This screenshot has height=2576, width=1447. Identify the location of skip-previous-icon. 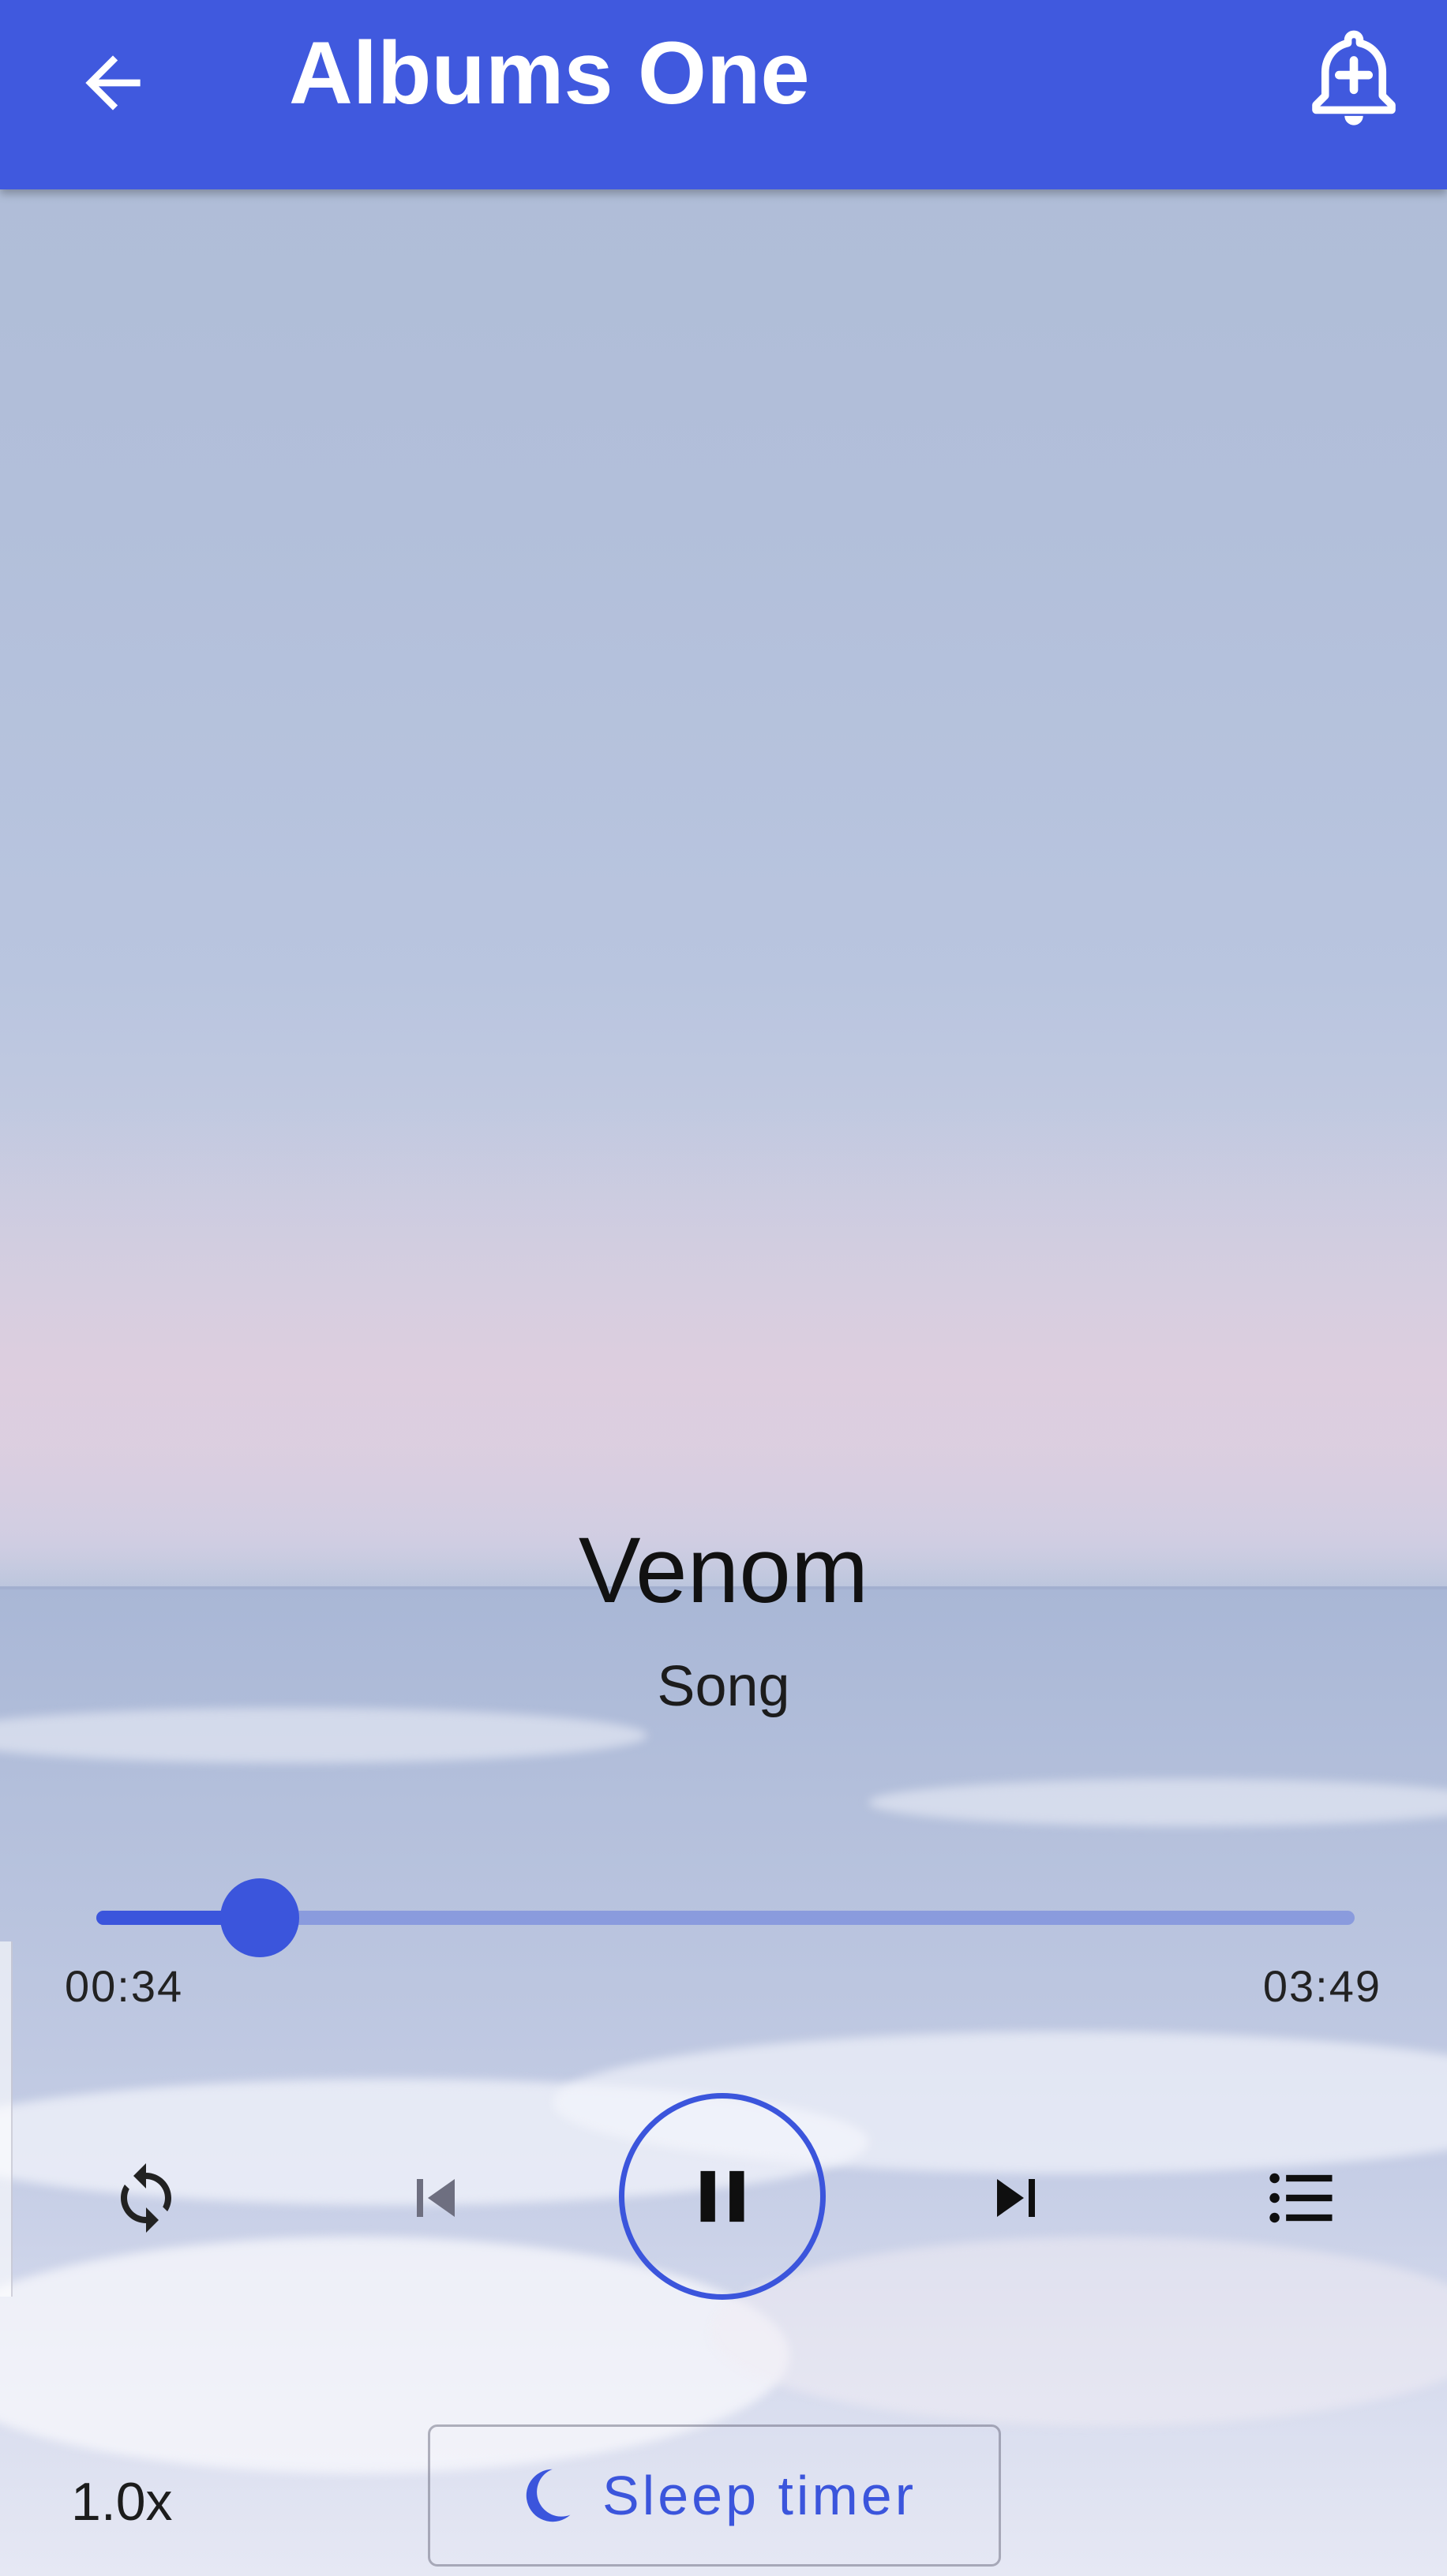
(436, 2198).